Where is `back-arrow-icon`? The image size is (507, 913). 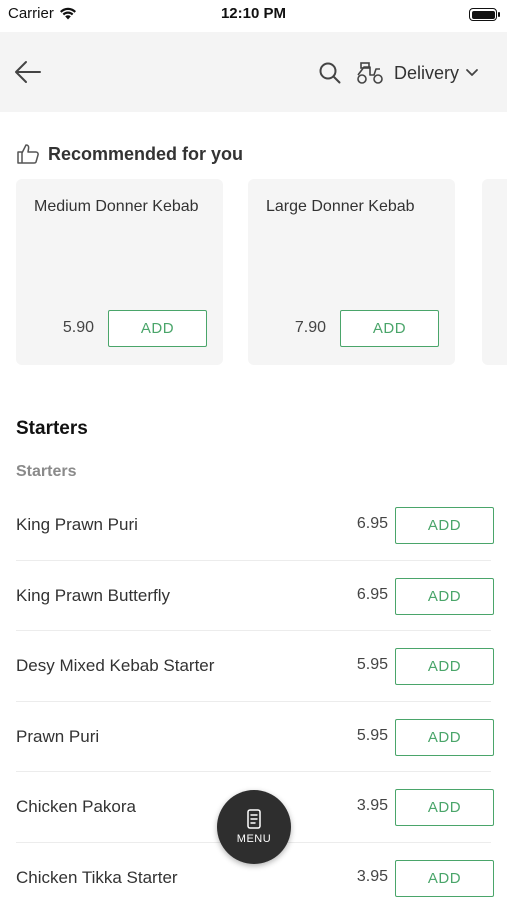
back-arrow-icon is located at coordinates (28, 72).